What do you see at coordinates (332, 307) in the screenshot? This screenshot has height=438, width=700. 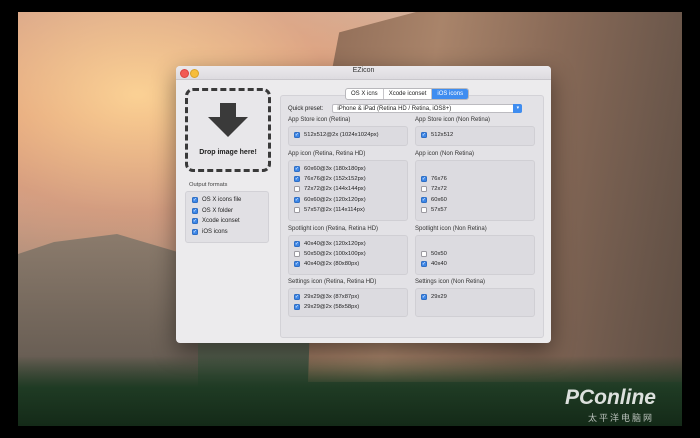 I see `option-label: 29x29@2x (58x58px)` at bounding box center [332, 307].